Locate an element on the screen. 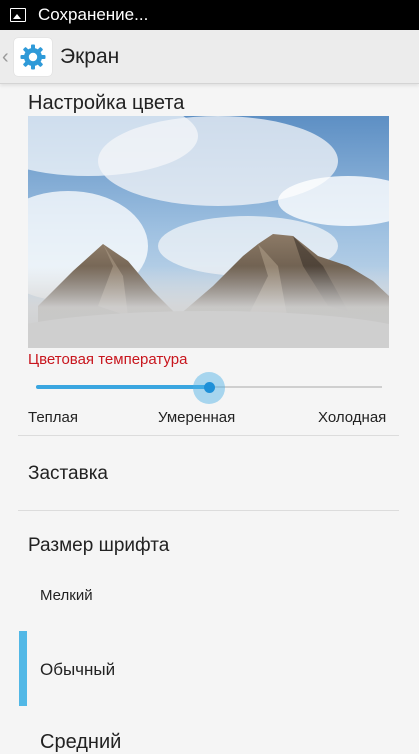  slider-fill is located at coordinates (122, 387).